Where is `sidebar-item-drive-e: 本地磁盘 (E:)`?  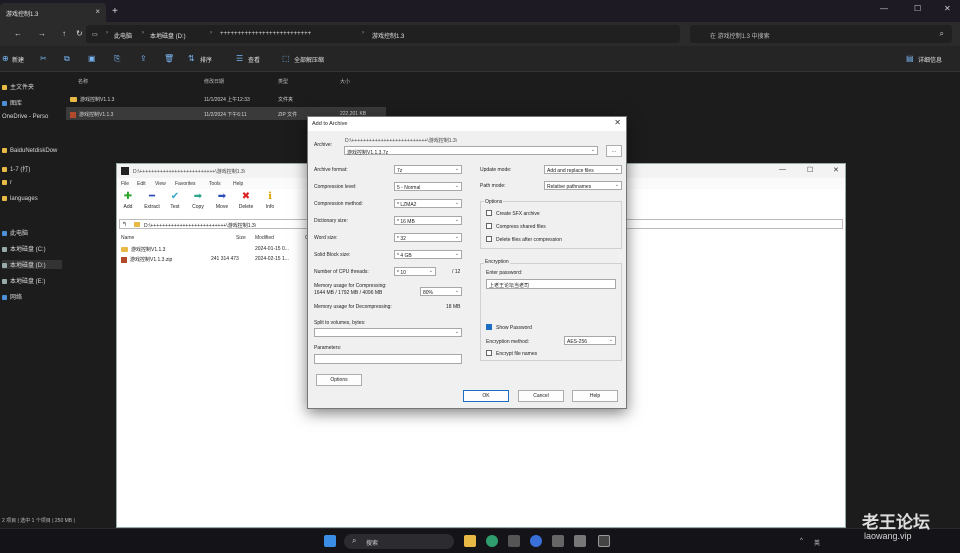 sidebar-item-drive-e: 本地磁盘 (E:) is located at coordinates (23, 280).